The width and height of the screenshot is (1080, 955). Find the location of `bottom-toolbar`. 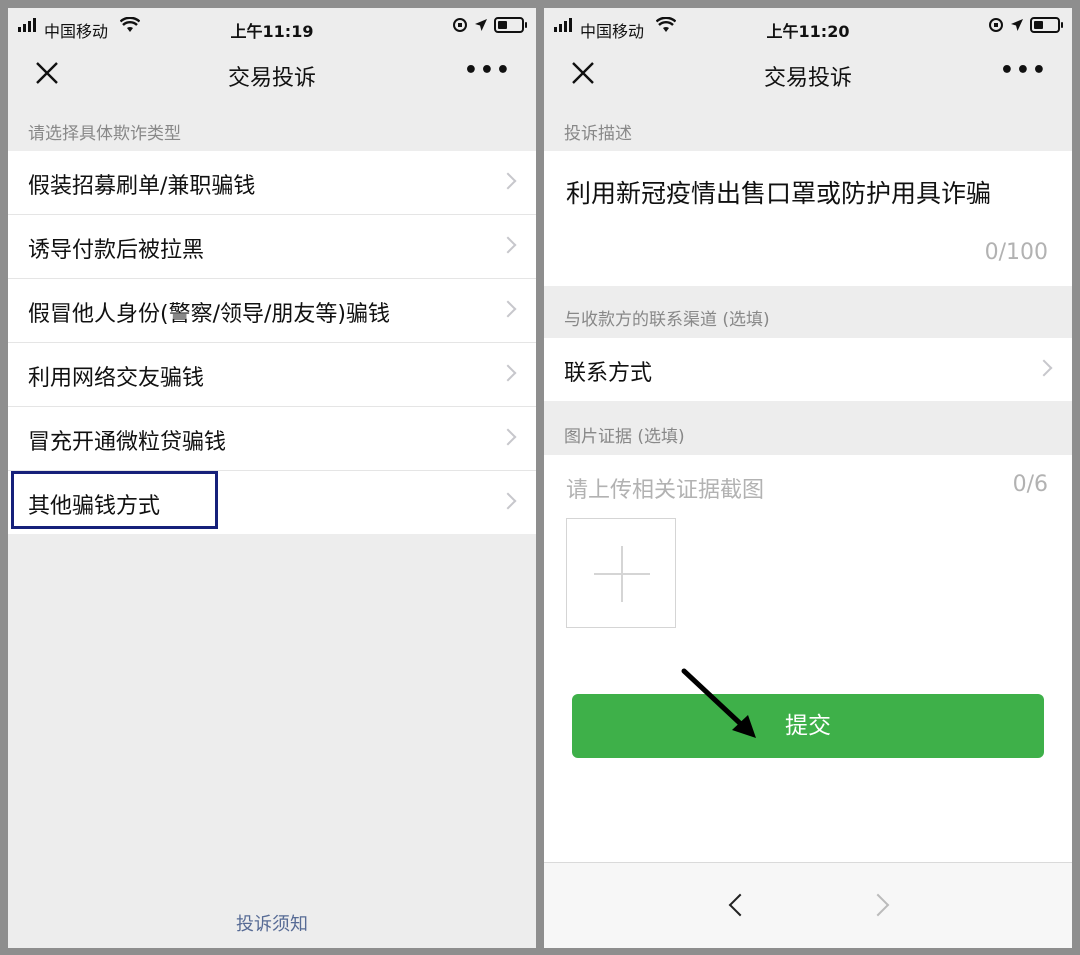

bottom-toolbar is located at coordinates (808, 905).